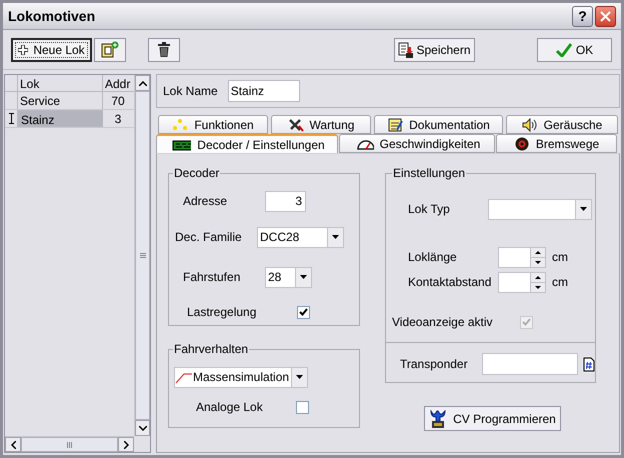 The width and height of the screenshot is (624, 458). What do you see at coordinates (450, 282) in the screenshot?
I see `field-label: Kontaktabstand` at bounding box center [450, 282].